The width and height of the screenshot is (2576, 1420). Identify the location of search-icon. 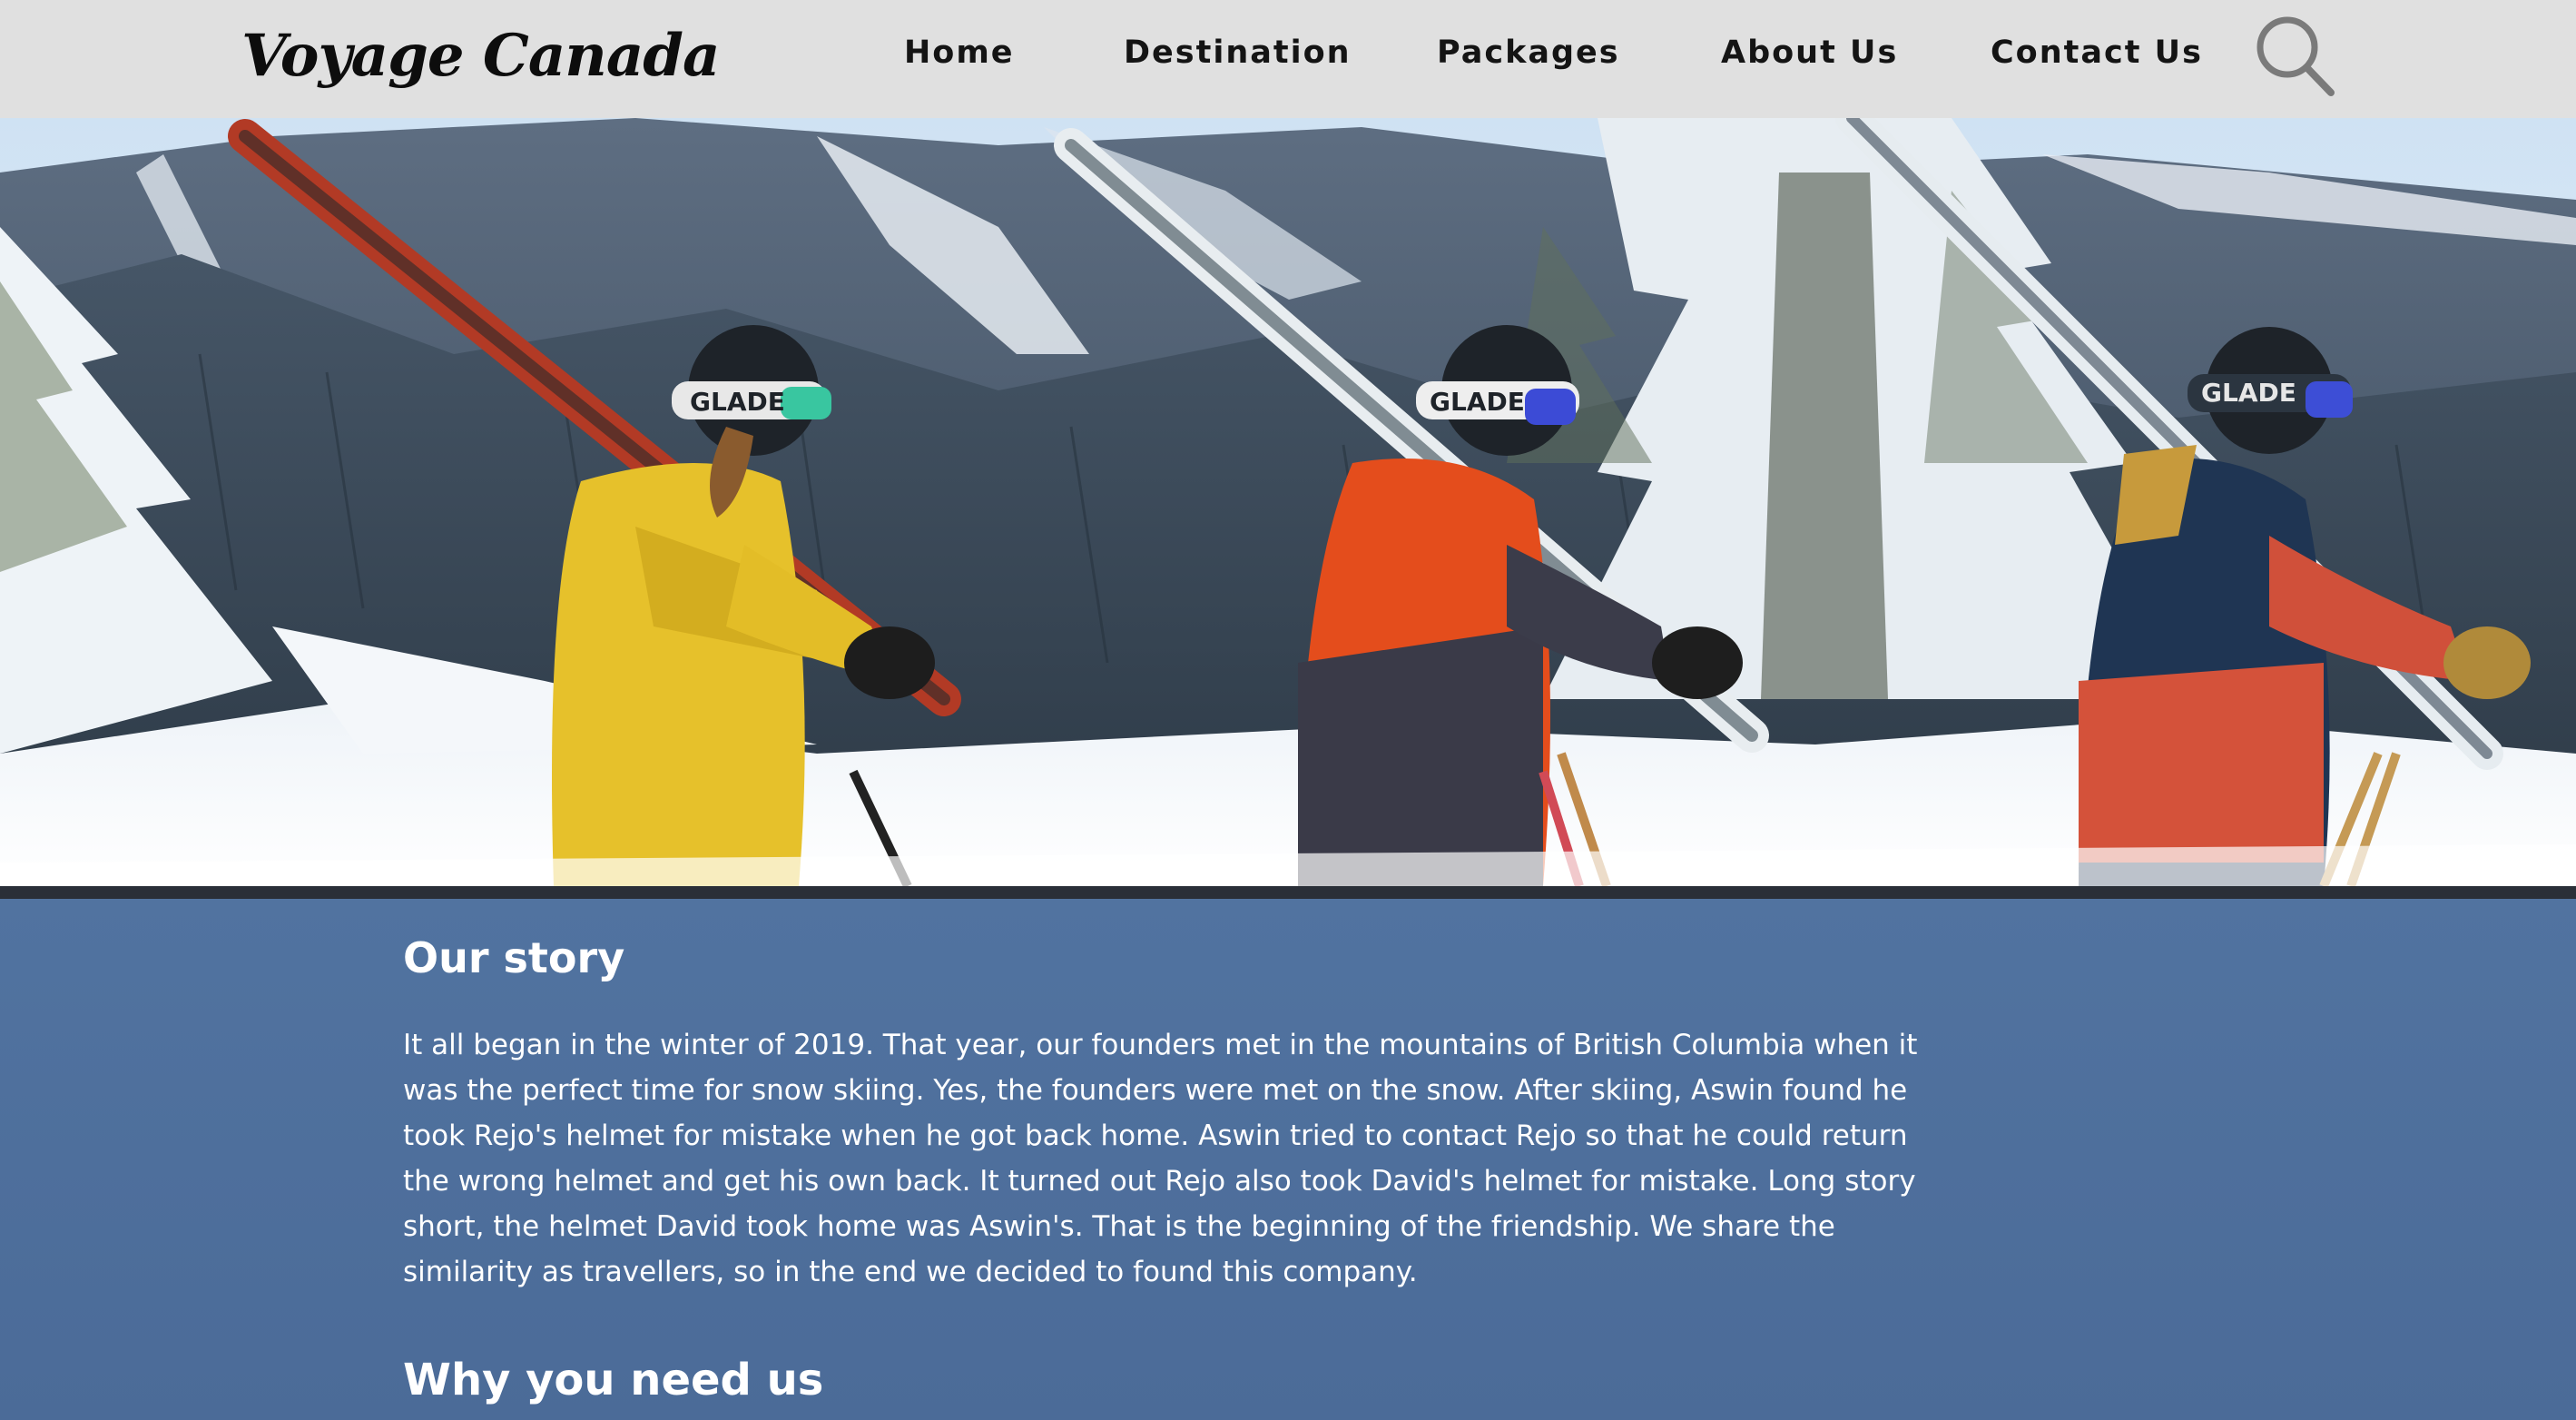
(2295, 56).